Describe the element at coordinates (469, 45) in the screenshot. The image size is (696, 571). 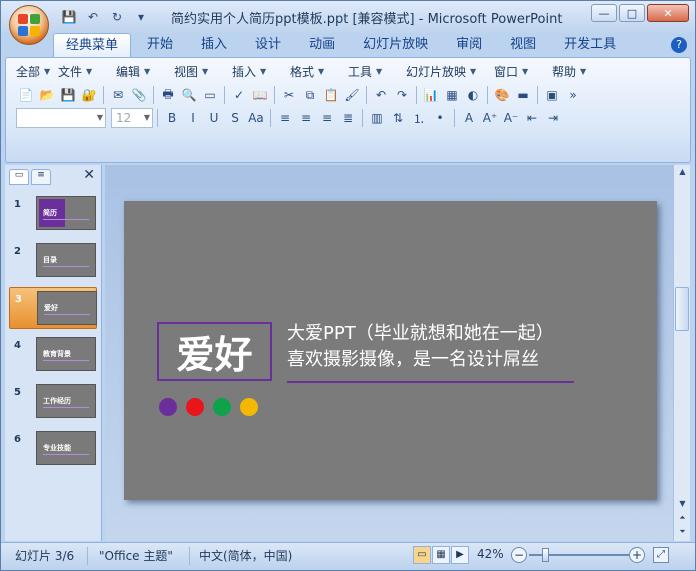
I see `tab-6: 审阅` at that location.